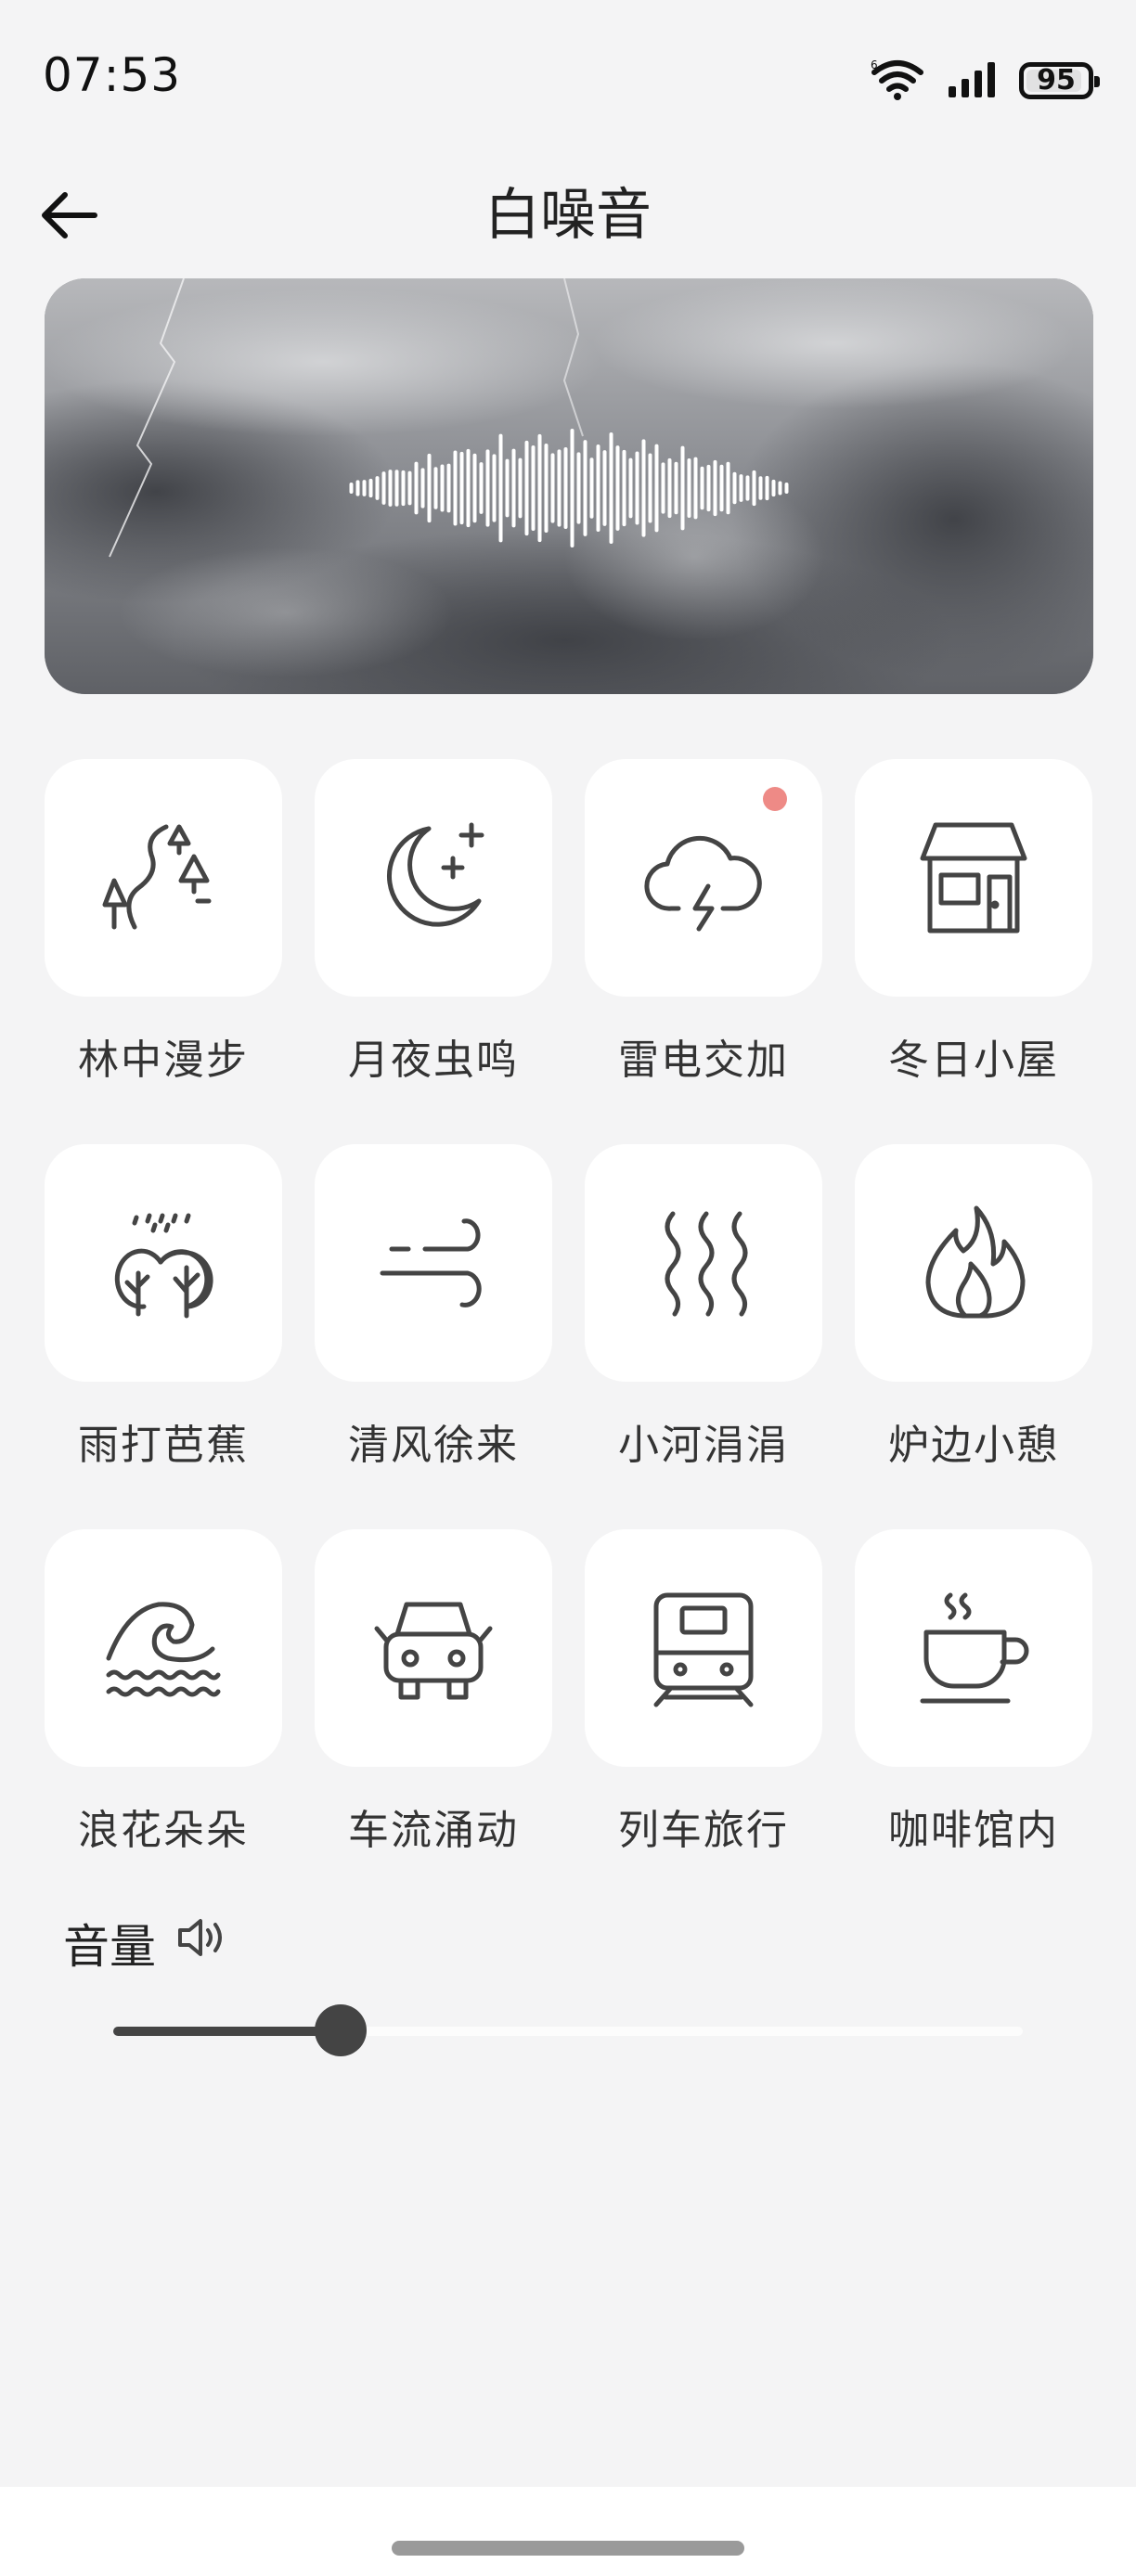 This screenshot has height=2576, width=1136. What do you see at coordinates (157, 877) in the screenshot?
I see `forest-path-icon` at bounding box center [157, 877].